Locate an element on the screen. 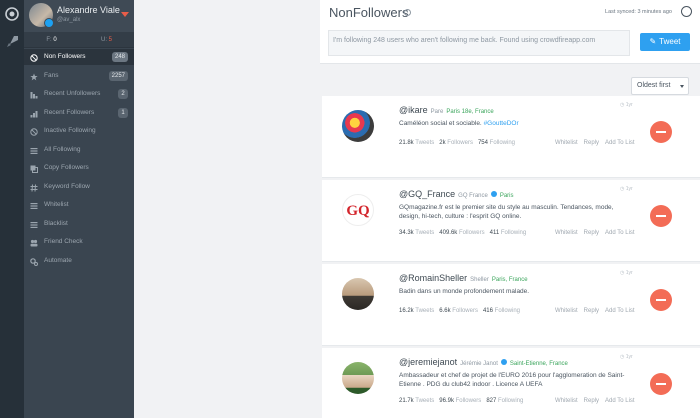  copy-icon is located at coordinates (34, 168).